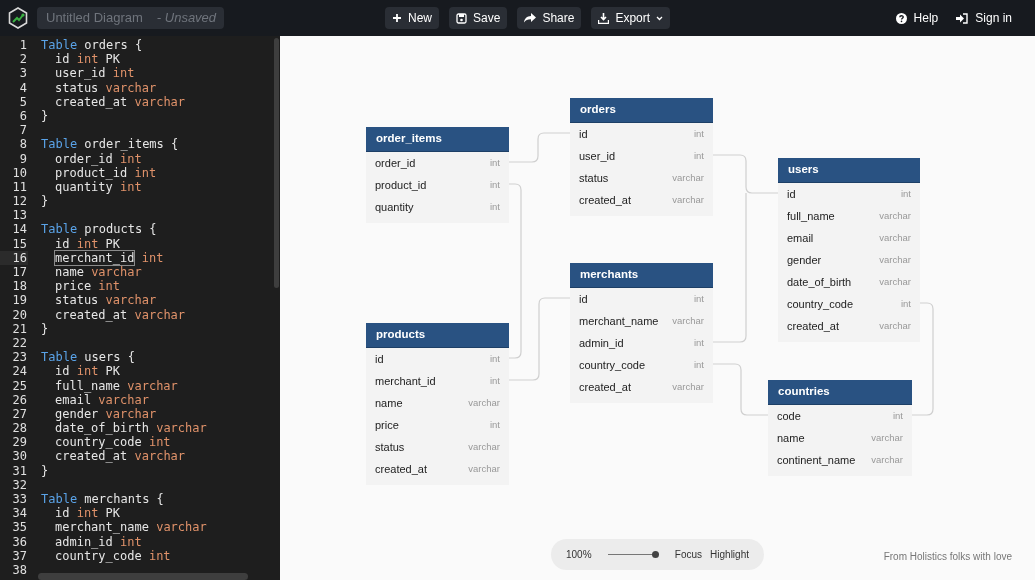 The width and height of the screenshot is (1035, 580). I want to click on code-line: Table merchants {, so click(102, 499).